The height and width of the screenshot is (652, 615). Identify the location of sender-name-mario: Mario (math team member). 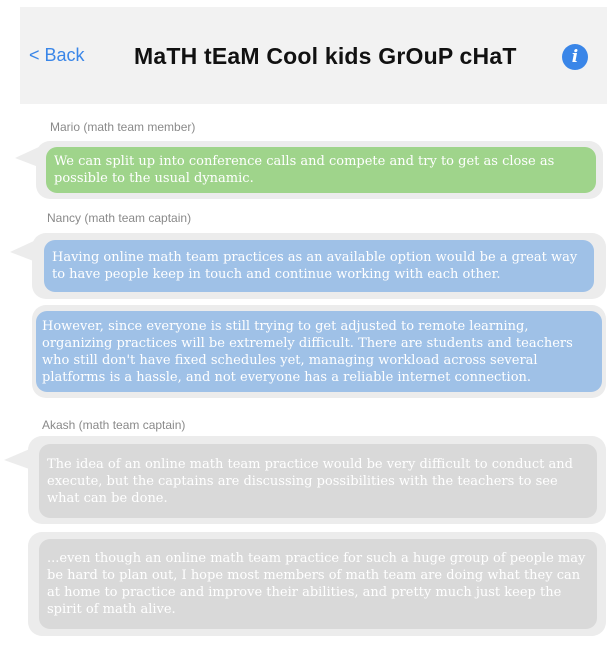
(123, 127).